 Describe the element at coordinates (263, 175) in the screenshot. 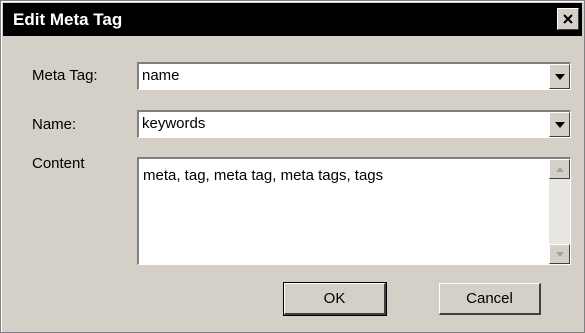

I see `content-value: meta, tag, meta tag, meta tags, tags` at that location.